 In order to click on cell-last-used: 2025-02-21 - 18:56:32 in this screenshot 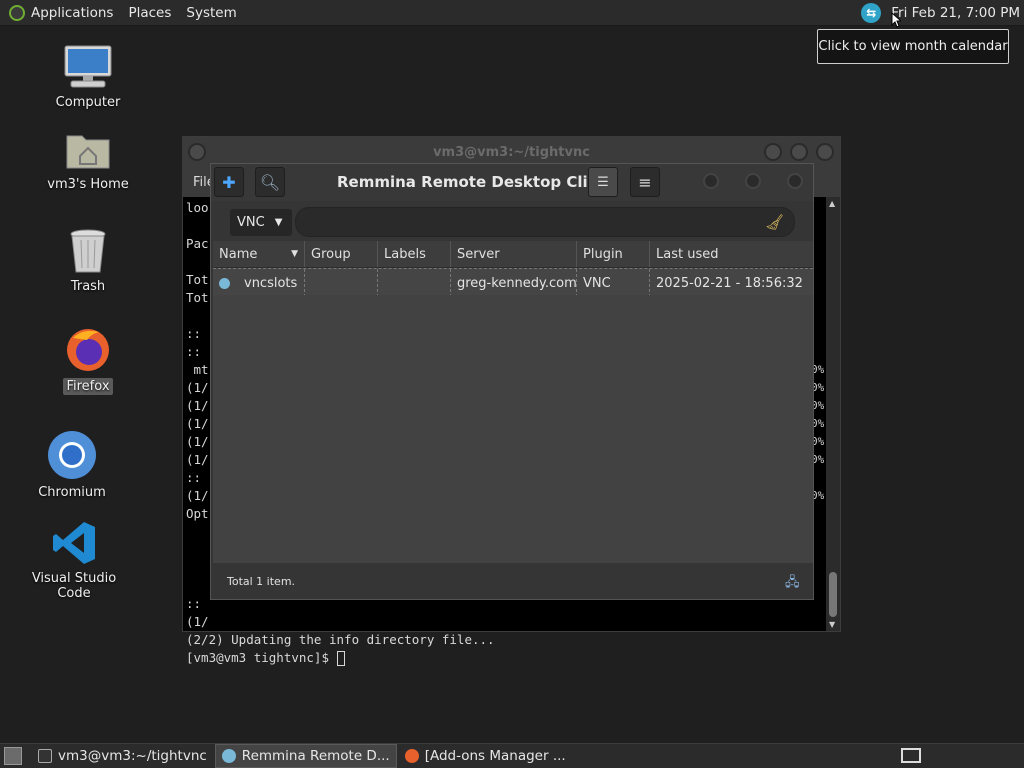, I will do `click(729, 283)`.